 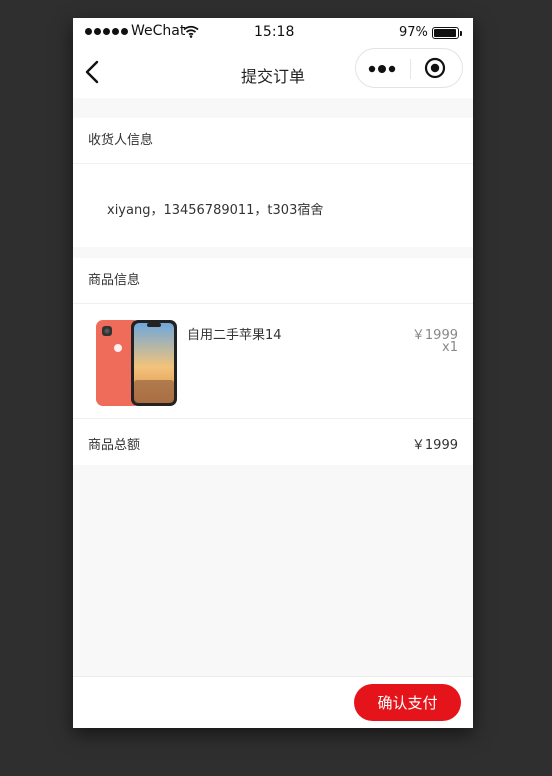 I want to click on clock: 15:18, so click(x=274, y=32).